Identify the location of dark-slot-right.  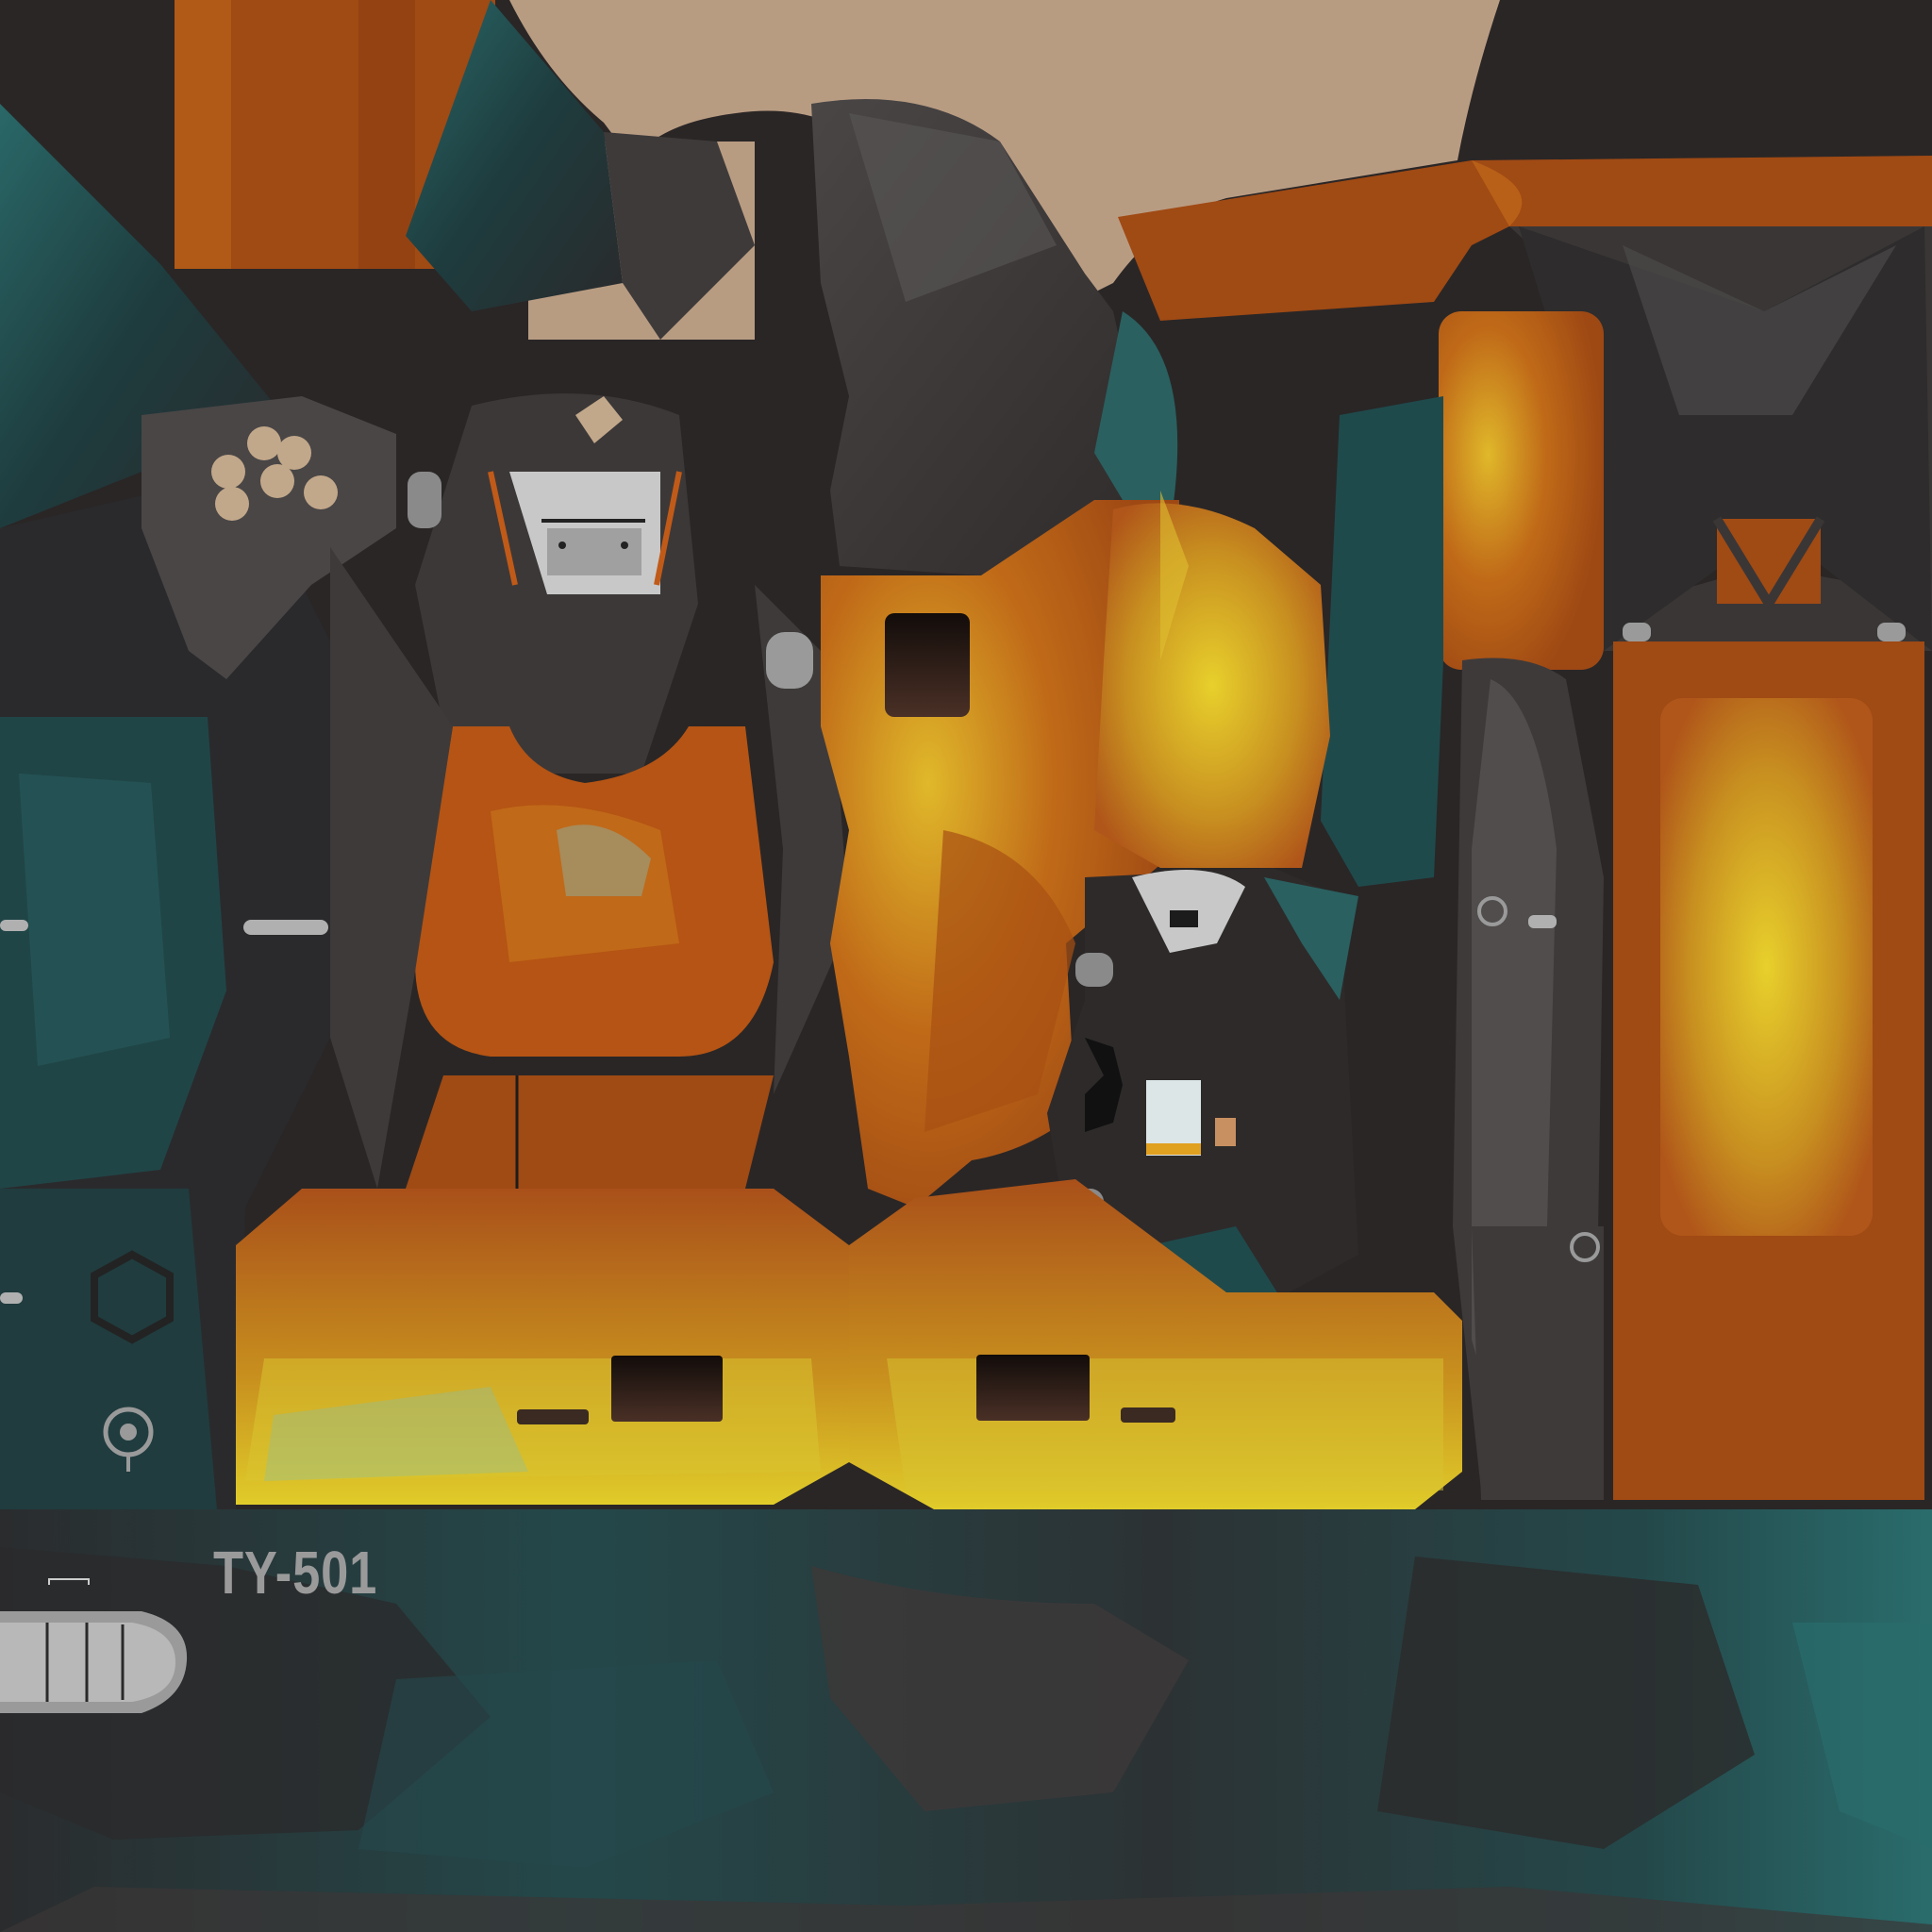
(1033, 1388).